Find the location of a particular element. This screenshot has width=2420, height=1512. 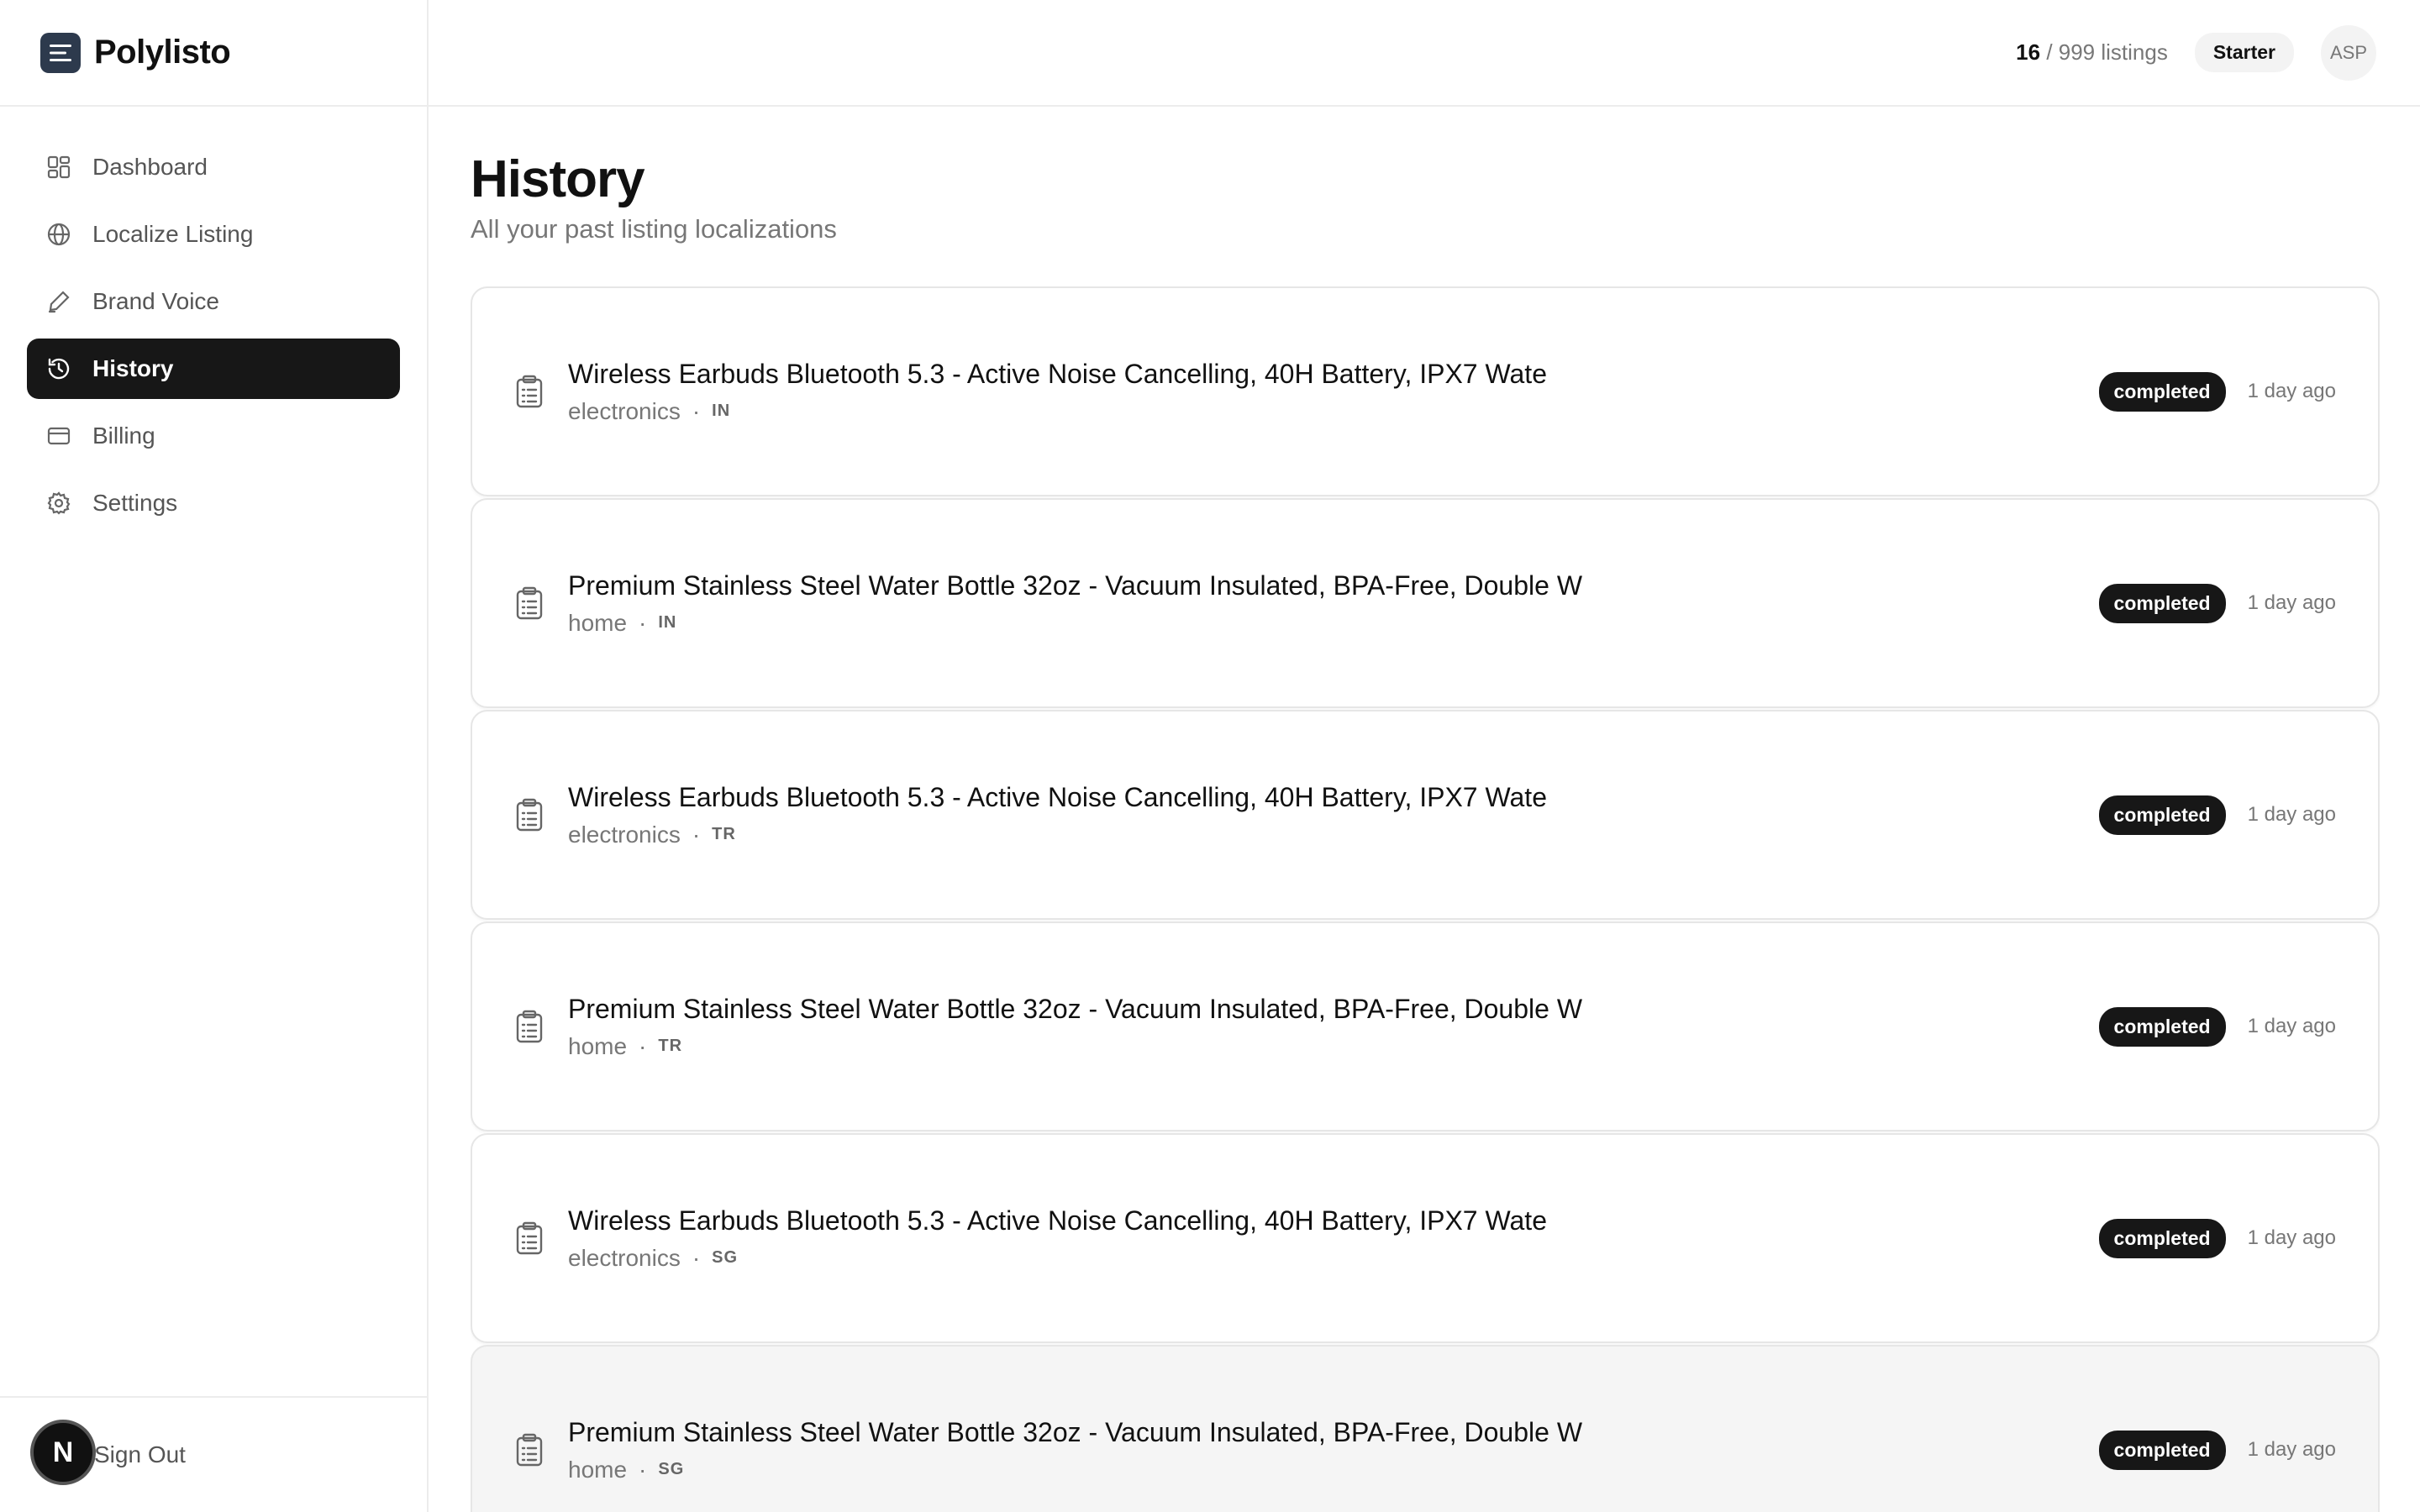

usage-used: 16 is located at coordinates (2029, 52).